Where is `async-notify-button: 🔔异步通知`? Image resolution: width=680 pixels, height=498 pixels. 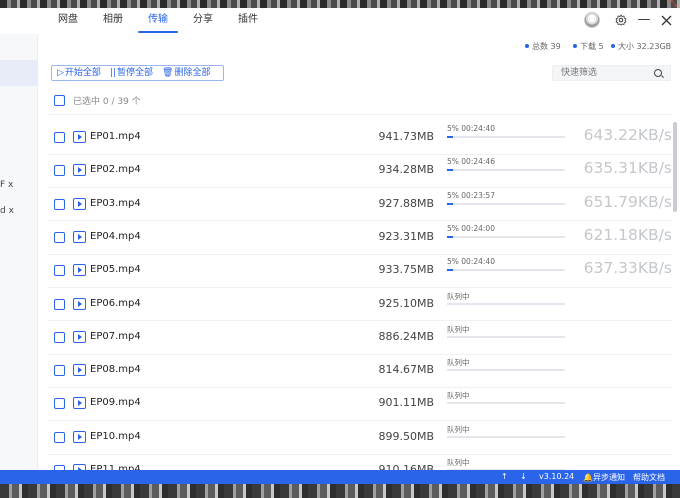
async-notify-button: 🔔异步通知 is located at coordinates (604, 477).